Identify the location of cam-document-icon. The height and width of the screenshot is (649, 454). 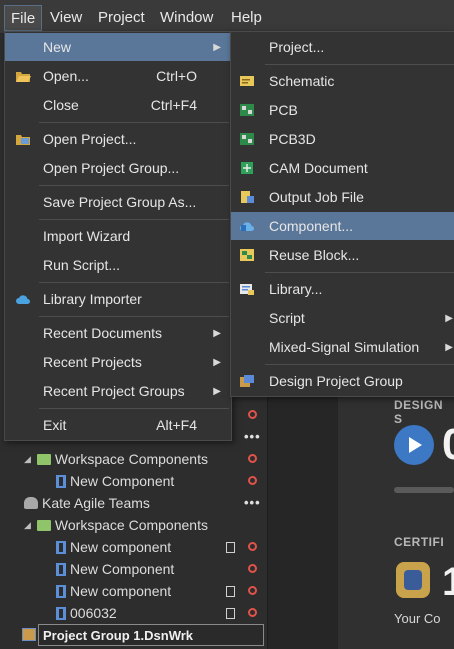
(247, 168).